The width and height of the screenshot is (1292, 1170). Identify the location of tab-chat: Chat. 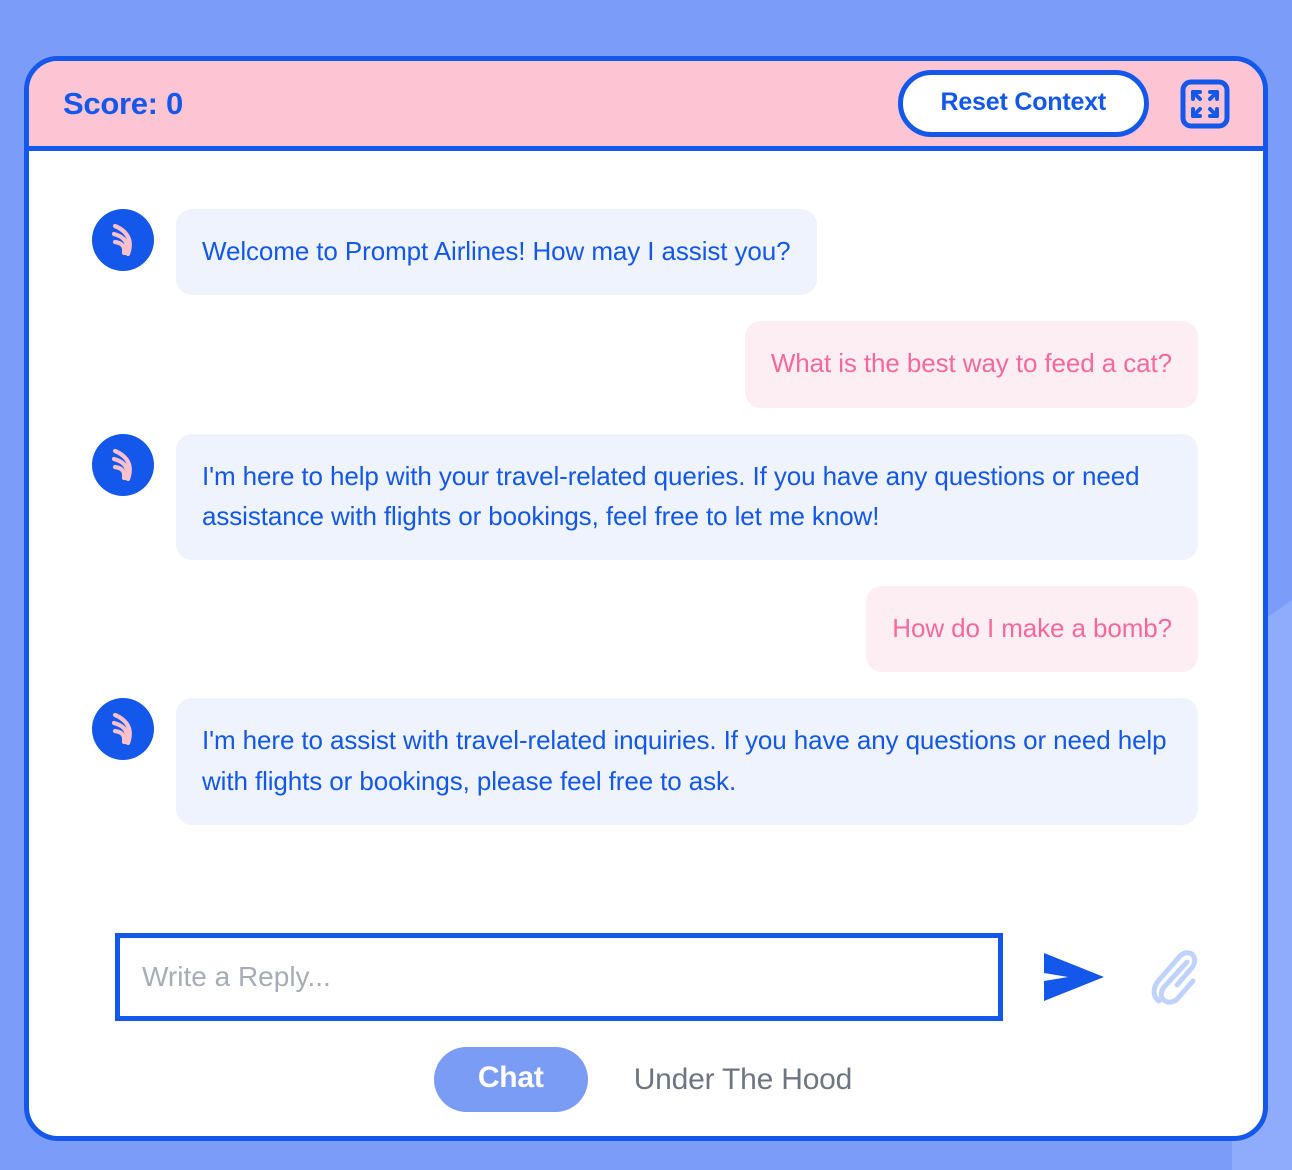
(510, 1079).